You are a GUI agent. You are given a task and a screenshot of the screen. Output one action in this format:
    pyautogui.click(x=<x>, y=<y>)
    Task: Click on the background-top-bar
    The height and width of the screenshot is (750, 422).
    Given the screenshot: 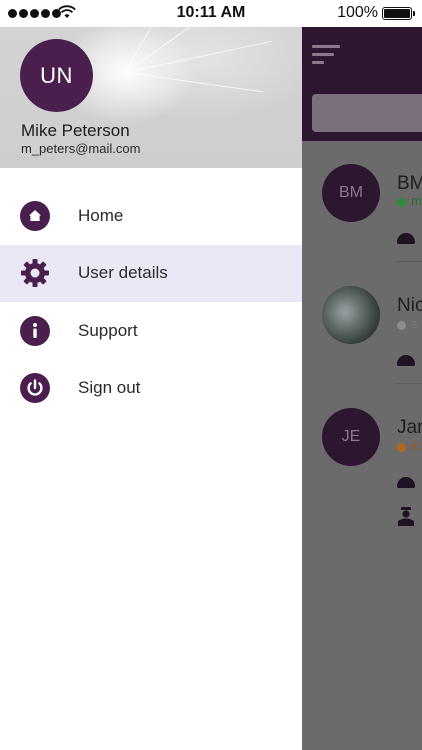 What is the action you would take?
    pyautogui.click(x=362, y=84)
    